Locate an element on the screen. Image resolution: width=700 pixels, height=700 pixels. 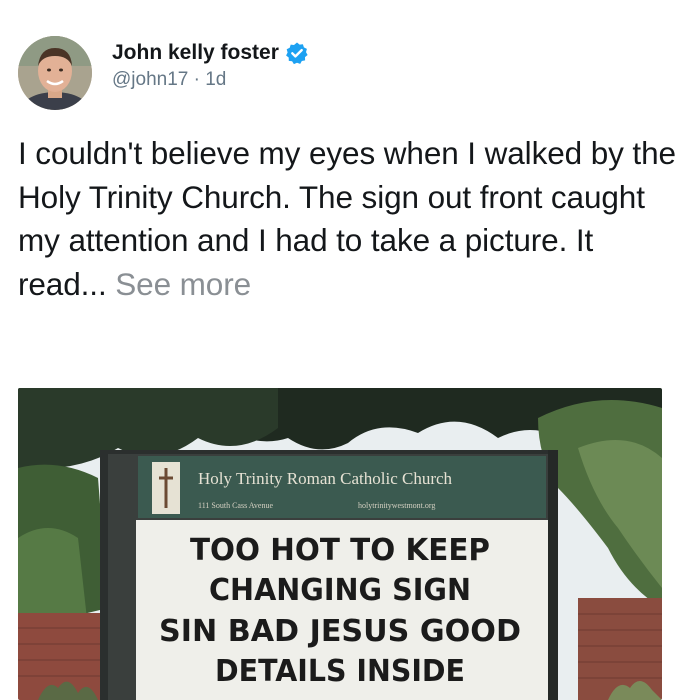
tweet-time: 1d is located at coordinates (215, 79).